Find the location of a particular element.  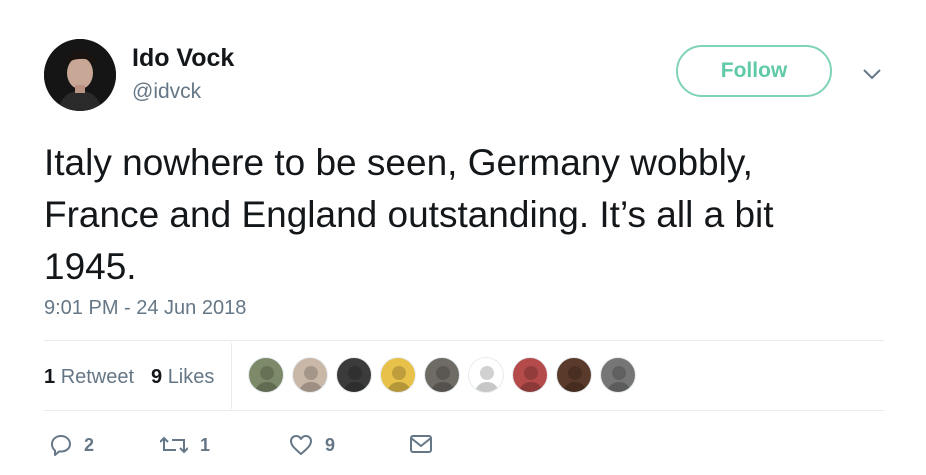

direct-message-button is located at coordinates (421, 444).